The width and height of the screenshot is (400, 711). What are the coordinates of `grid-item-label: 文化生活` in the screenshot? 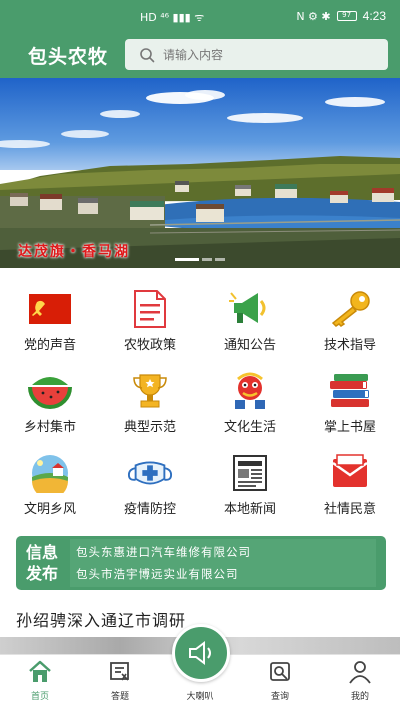 It's located at (249, 427).